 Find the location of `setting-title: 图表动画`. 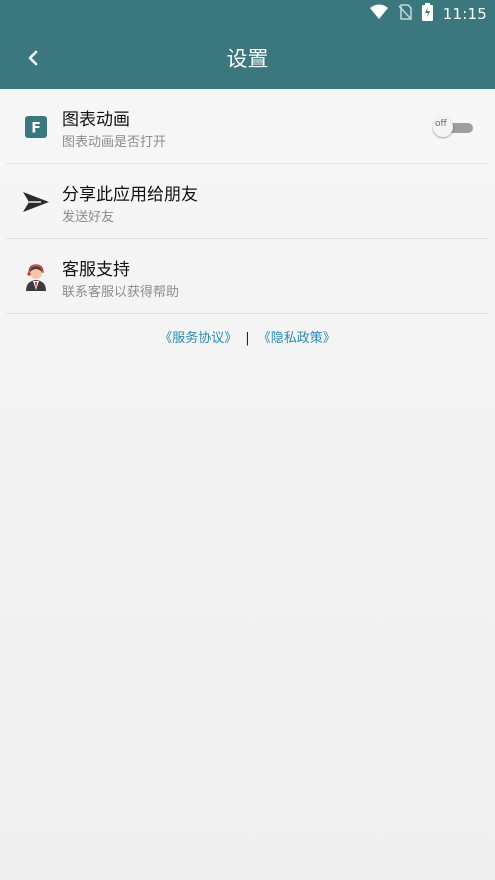

setting-title: 图表动画 is located at coordinates (96, 120).